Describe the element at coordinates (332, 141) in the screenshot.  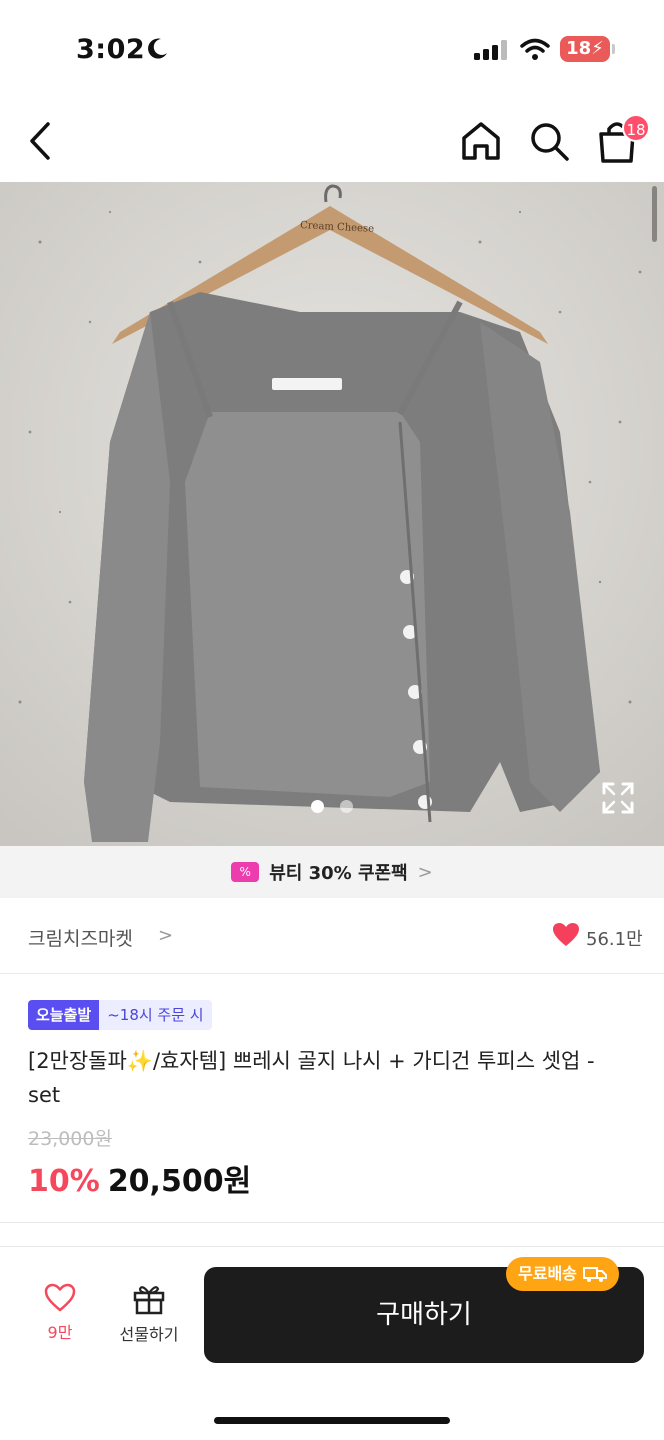
I see `nav-bar` at that location.